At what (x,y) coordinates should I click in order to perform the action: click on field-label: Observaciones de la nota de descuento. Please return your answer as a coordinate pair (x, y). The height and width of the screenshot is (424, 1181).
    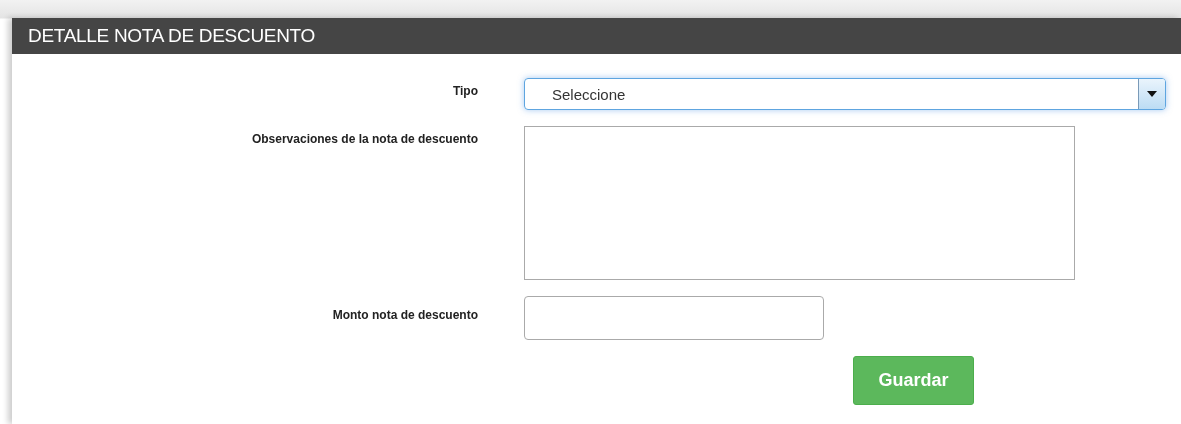
    Looking at the image, I should click on (364, 139).